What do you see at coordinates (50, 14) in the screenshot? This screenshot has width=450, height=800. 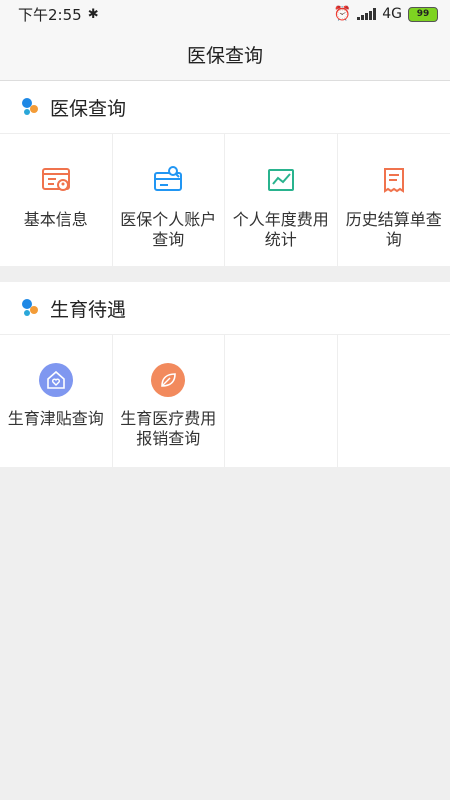 I see `status-time: 下午2:55` at bounding box center [50, 14].